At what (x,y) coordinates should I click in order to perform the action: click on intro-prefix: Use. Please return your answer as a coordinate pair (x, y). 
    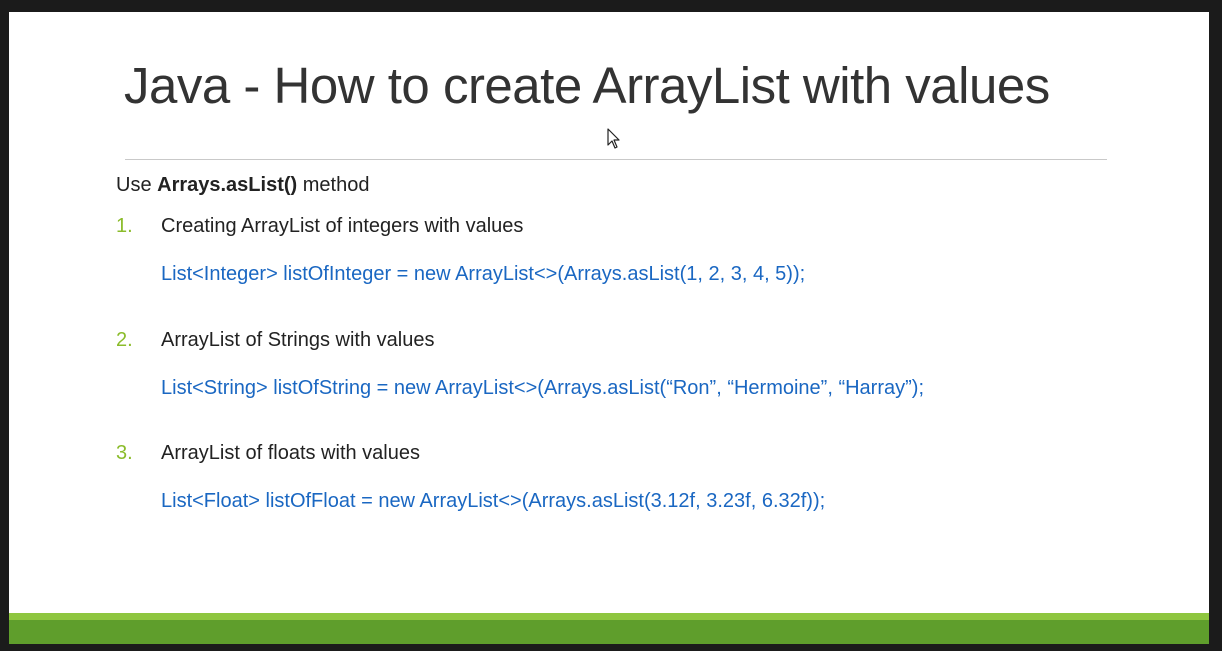
    Looking at the image, I should click on (137, 185).